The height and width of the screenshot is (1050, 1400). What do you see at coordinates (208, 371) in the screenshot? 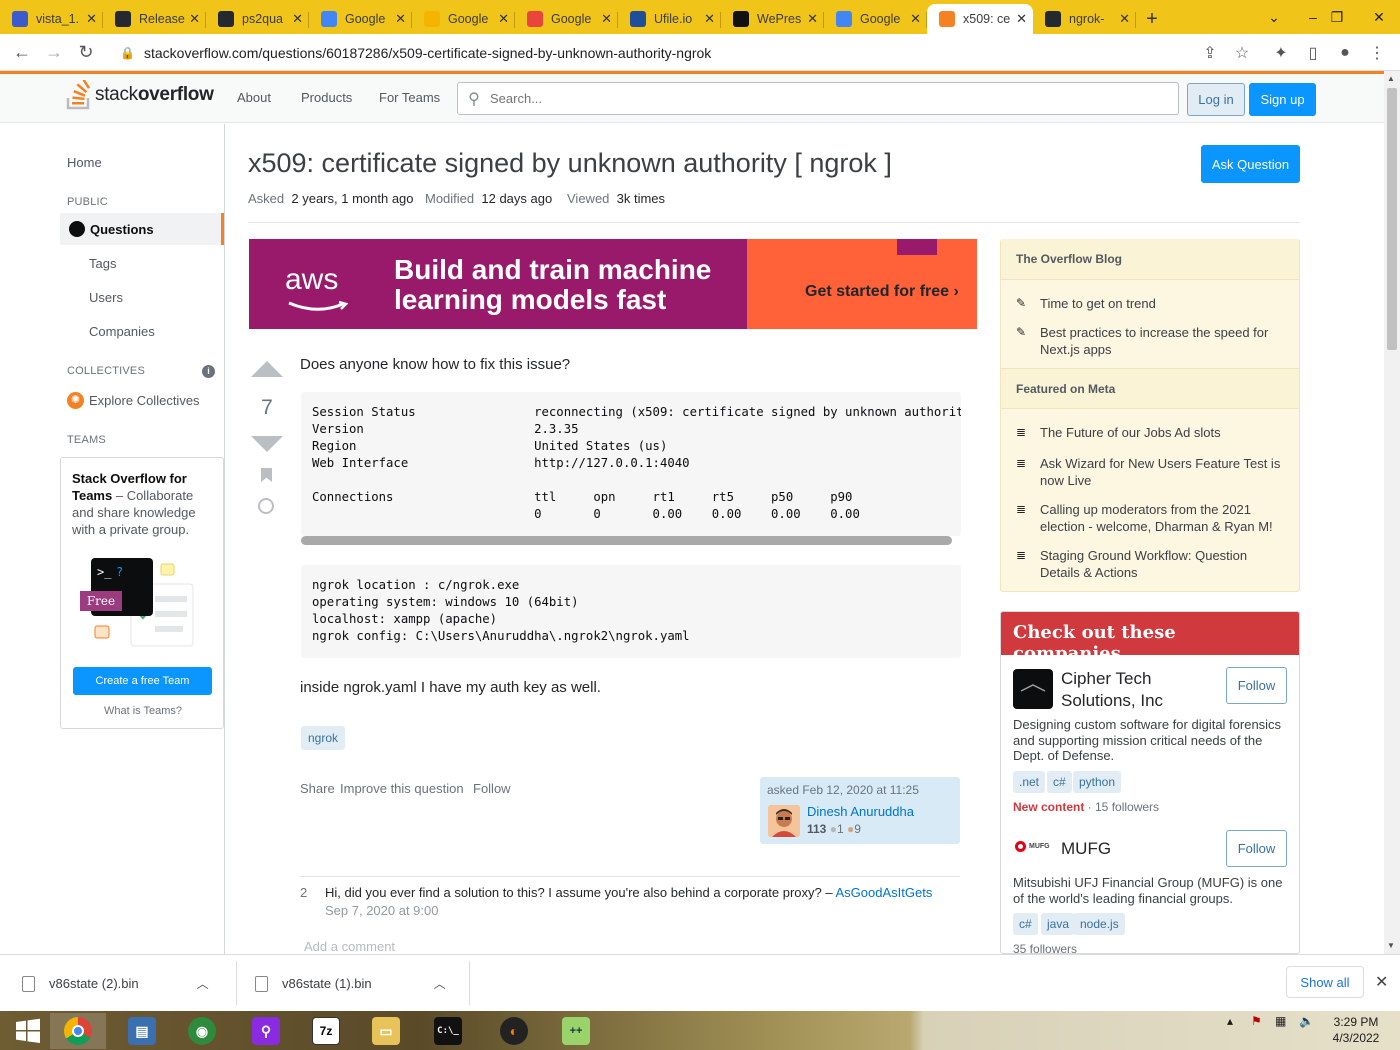
I see `info-icon: i` at bounding box center [208, 371].